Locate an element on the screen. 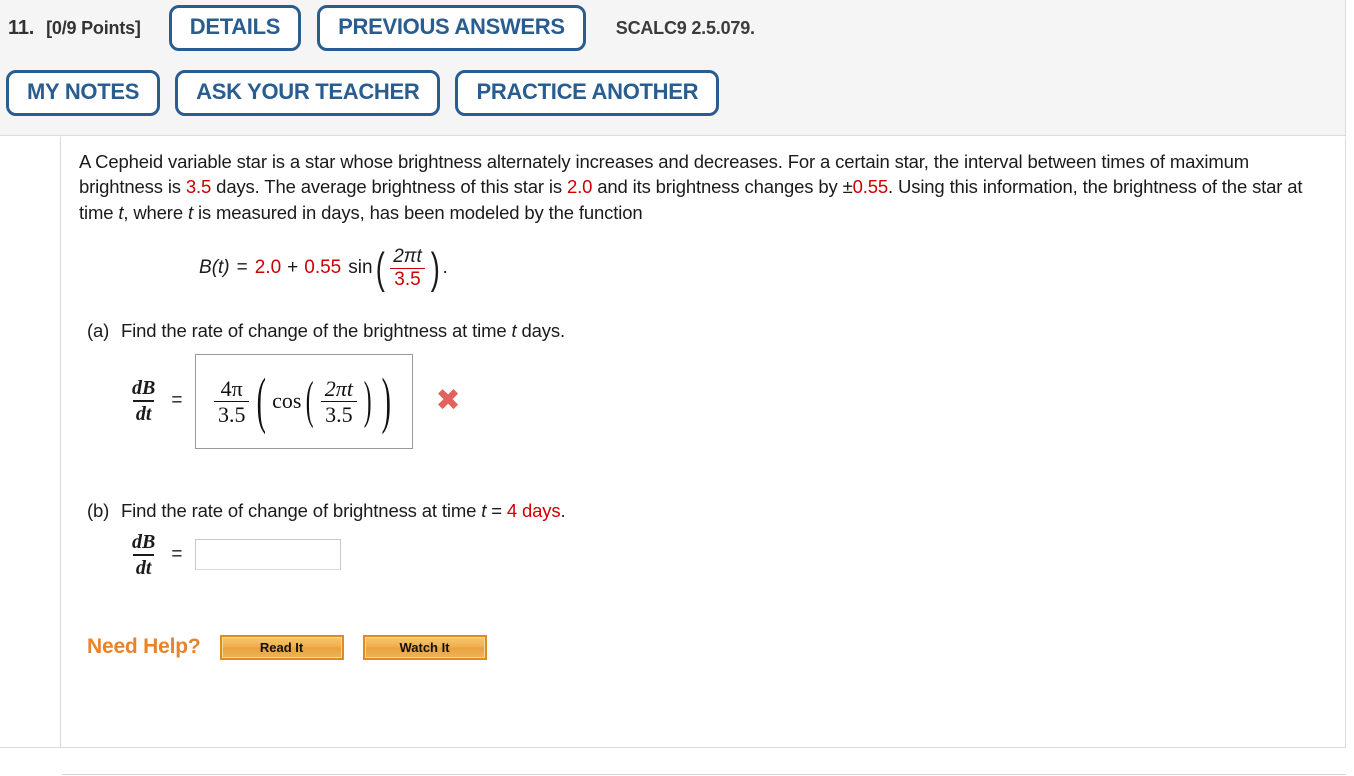 The image size is (1354, 776). equation-fraction-denominator: 3.5 is located at coordinates (407, 278).